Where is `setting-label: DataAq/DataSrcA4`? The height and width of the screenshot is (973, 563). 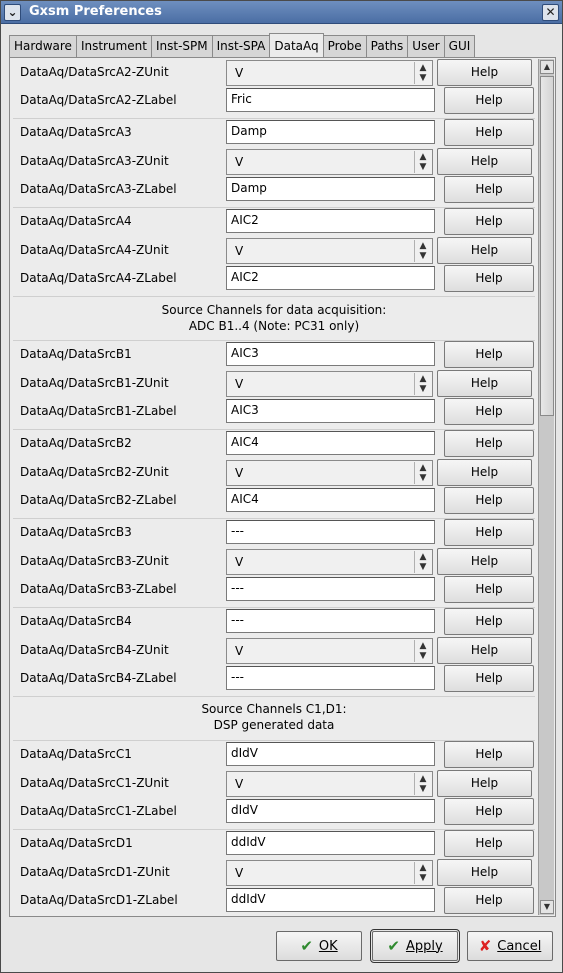 setting-label: DataAq/DataSrcA4 is located at coordinates (76, 221).